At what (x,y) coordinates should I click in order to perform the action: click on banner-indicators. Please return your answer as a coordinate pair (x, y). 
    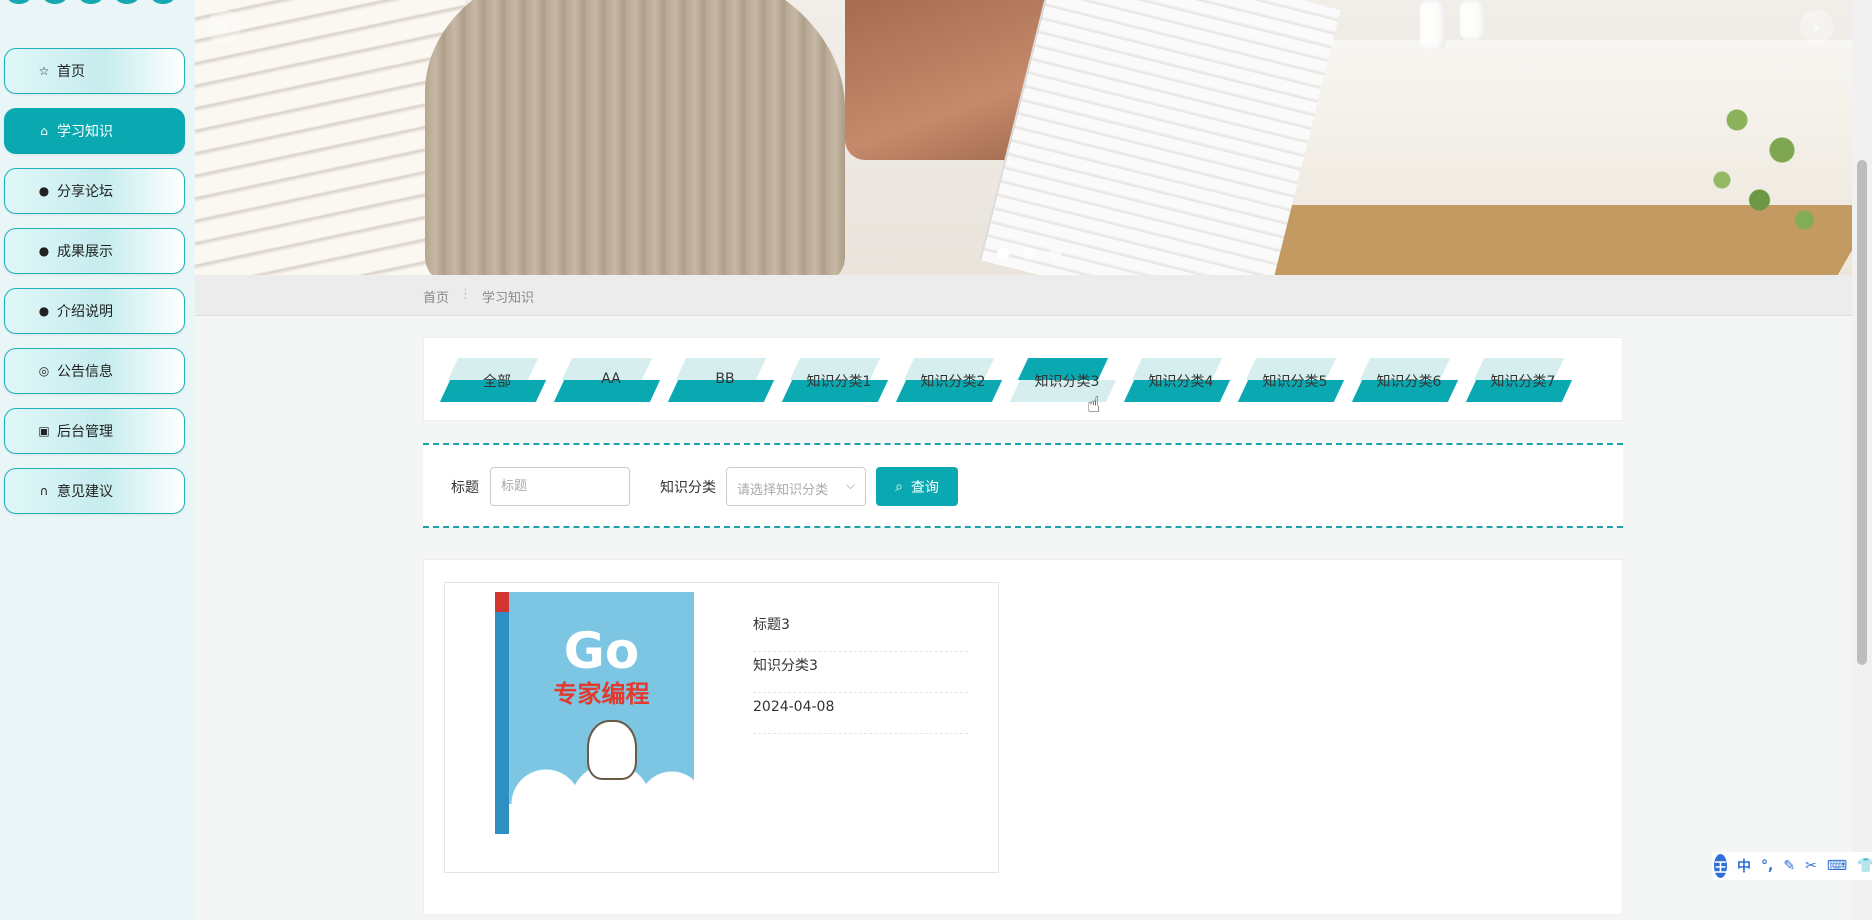
    Looking at the image, I should click on (1029, 254).